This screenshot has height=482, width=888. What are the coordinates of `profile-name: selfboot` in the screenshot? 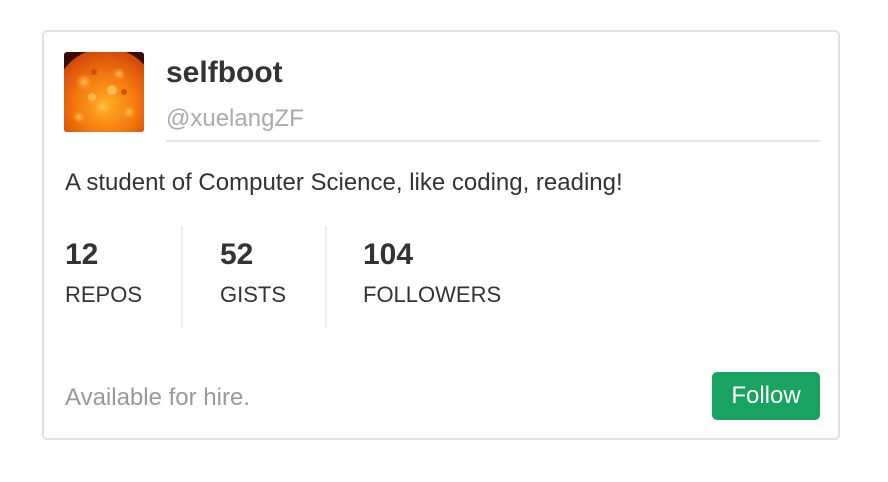 It's located at (224, 73).